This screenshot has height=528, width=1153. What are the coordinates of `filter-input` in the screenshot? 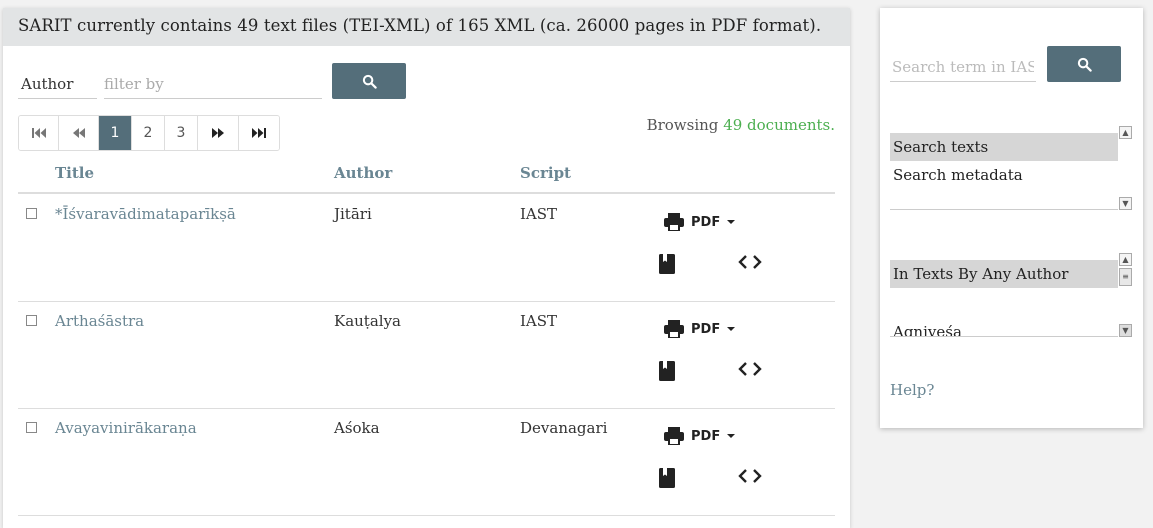 It's located at (213, 84).